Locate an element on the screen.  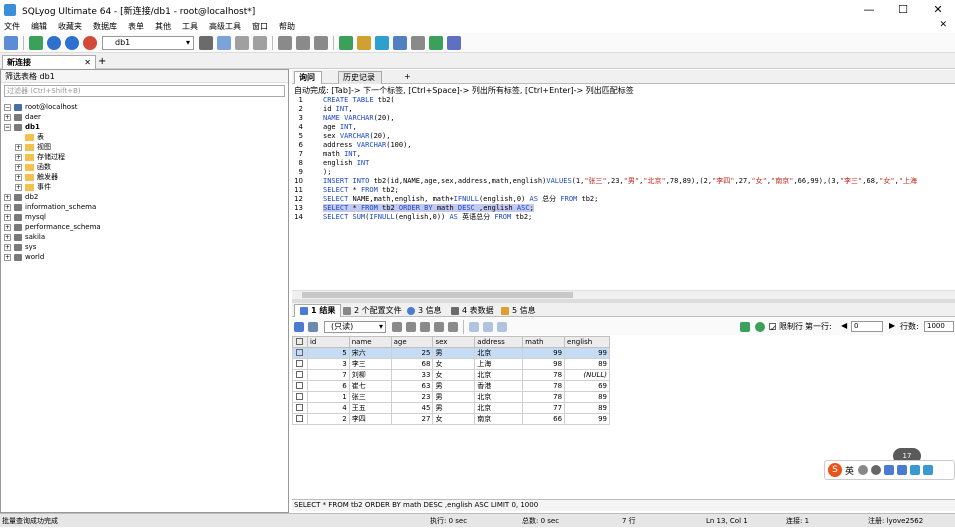
ime-toolbar: S 英 is located at coordinates (889, 470).